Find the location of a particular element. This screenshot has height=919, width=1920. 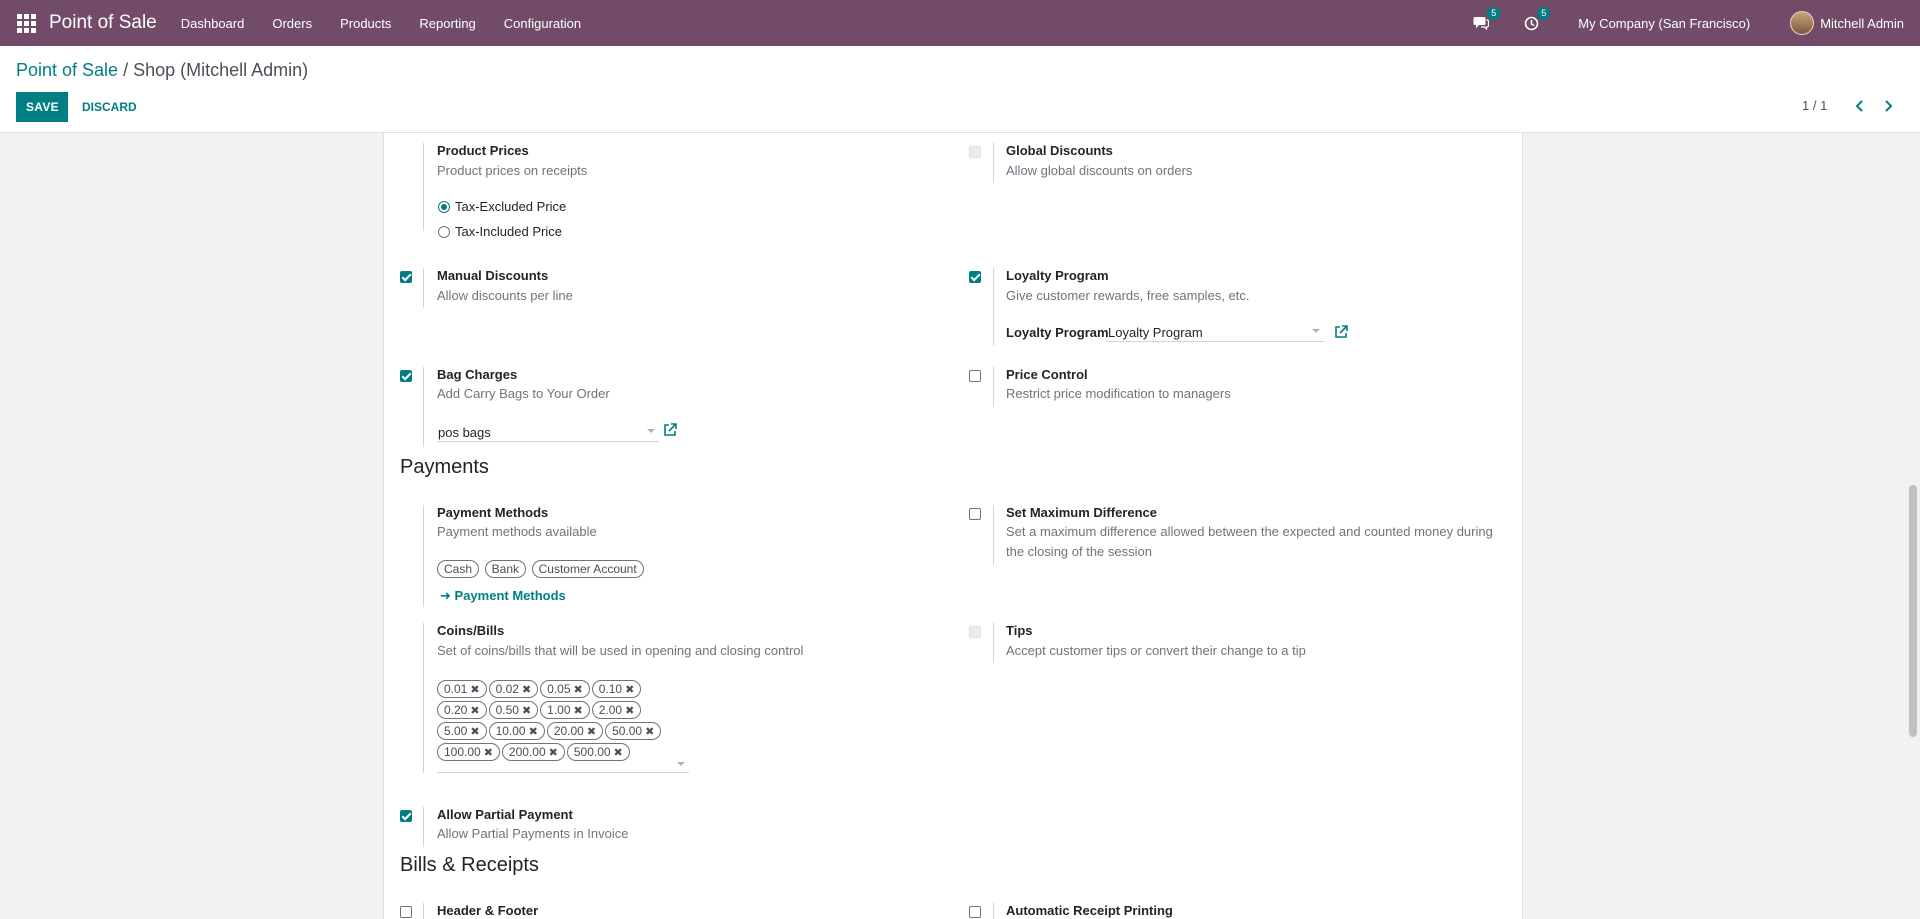

apps-menu-icon is located at coordinates (26, 23).